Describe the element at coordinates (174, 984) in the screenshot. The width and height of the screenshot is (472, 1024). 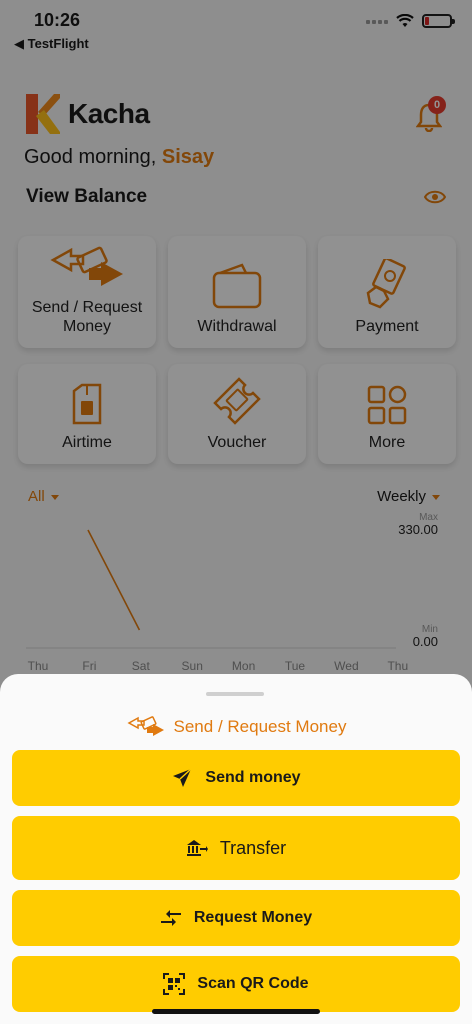
I see `qr-code-icon` at that location.